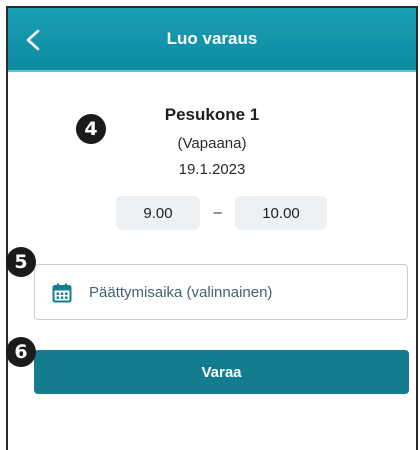 This screenshot has height=450, width=420. Describe the element at coordinates (21, 262) in the screenshot. I see `step-badge-5: 5` at that location.